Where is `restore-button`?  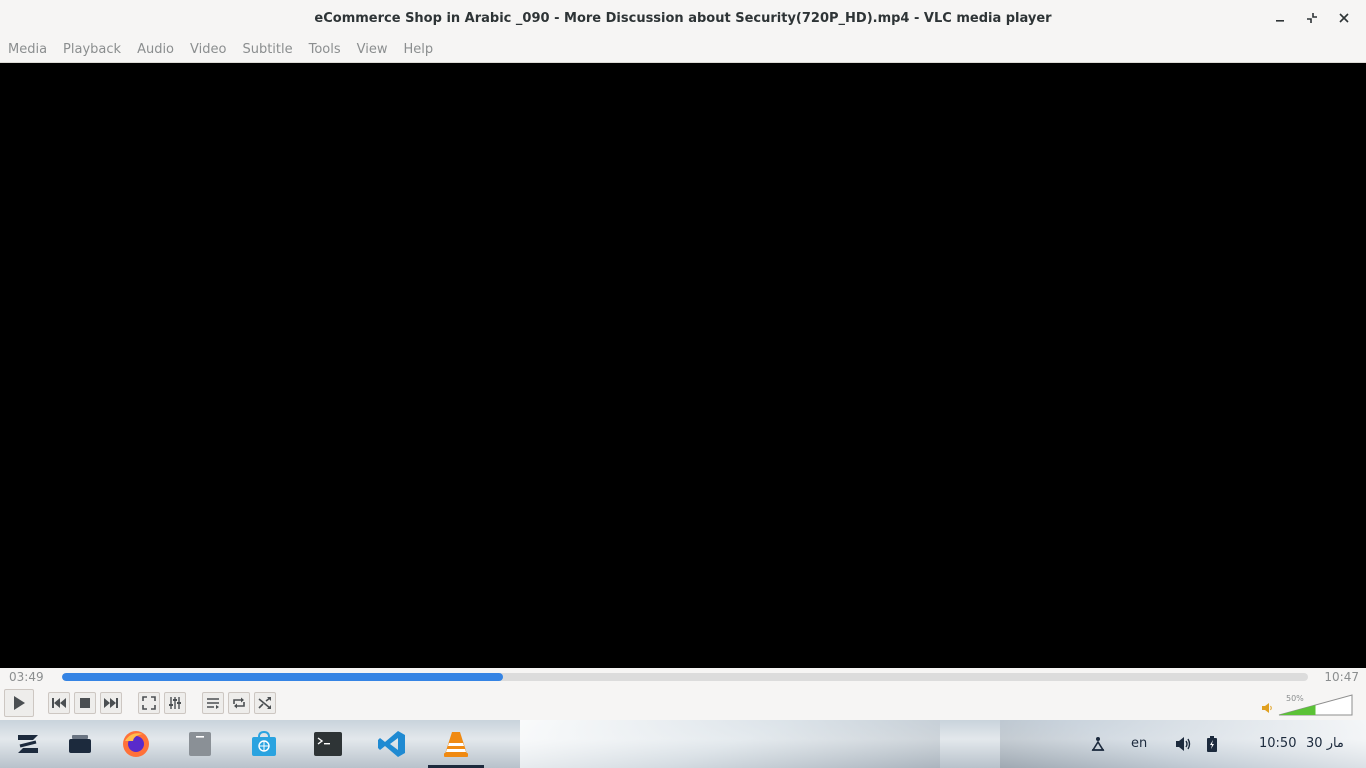 restore-button is located at coordinates (1312, 18).